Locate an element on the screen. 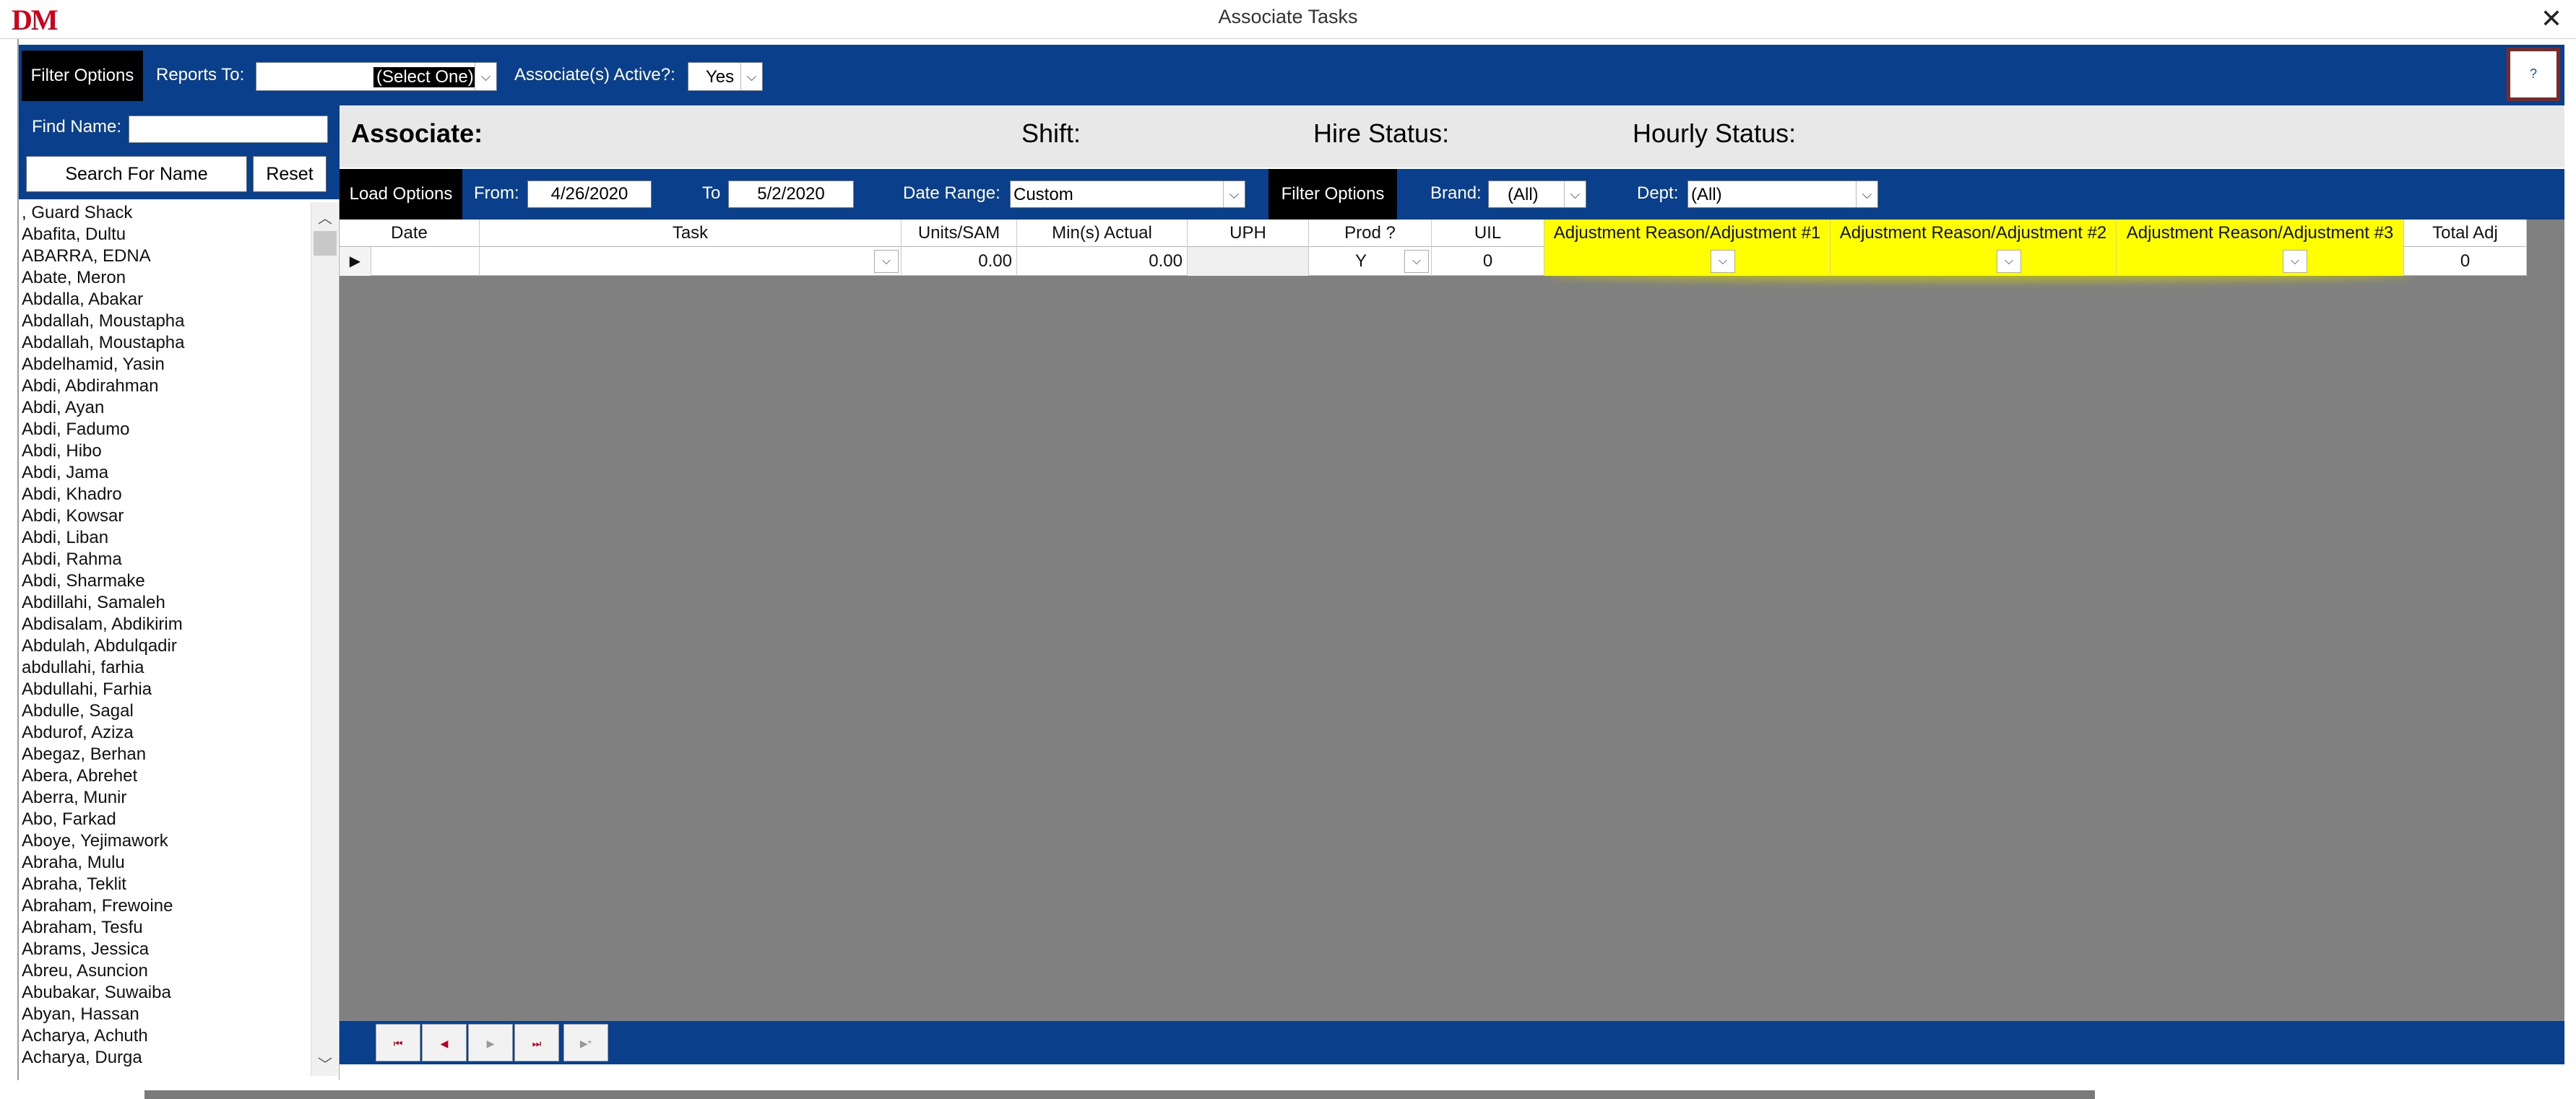 This screenshot has width=2576, height=1099. list-item: Abraham, Tesfu is located at coordinates (166, 928).